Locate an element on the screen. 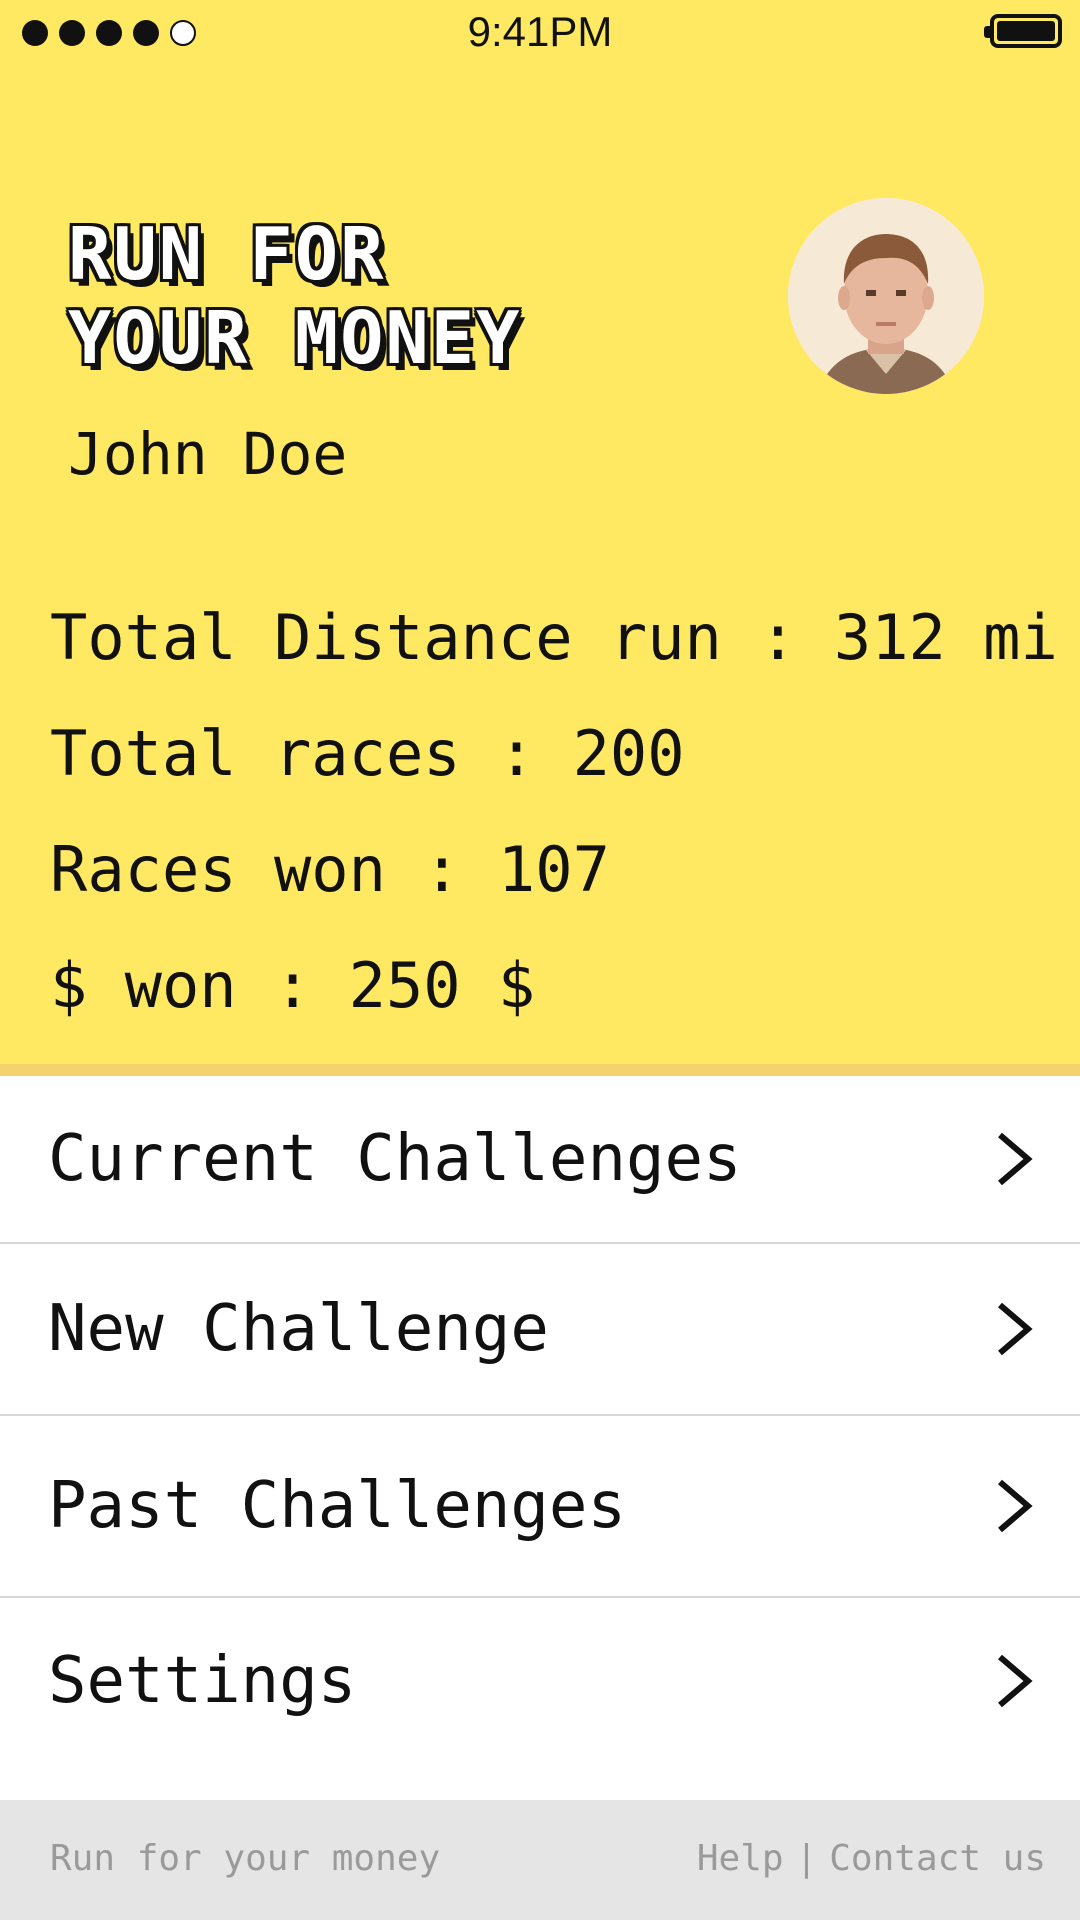  user-avatar-icon is located at coordinates (886, 296).